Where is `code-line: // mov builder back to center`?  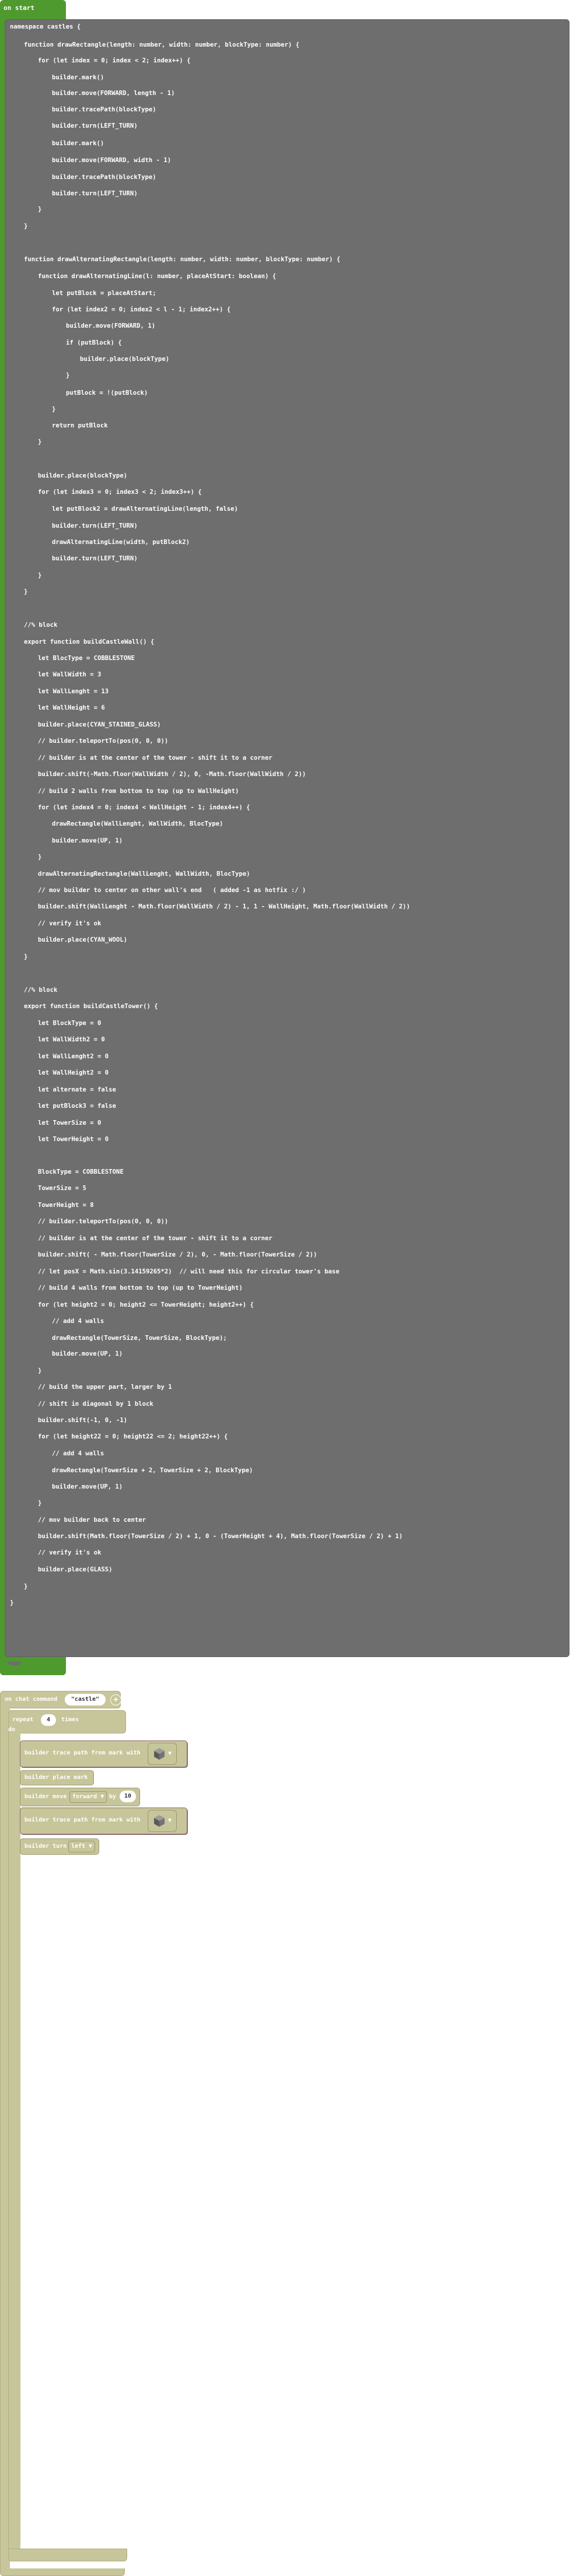 code-line: // mov builder back to center is located at coordinates (92, 1520).